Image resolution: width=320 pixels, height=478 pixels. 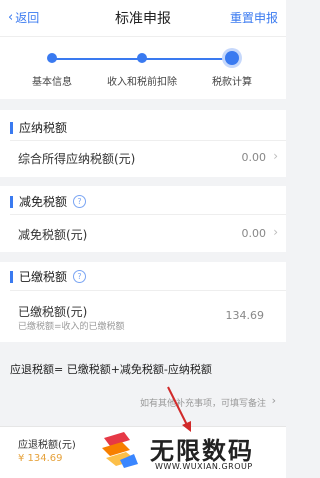 I want to click on step-progress: 基本信息 收入和税前扣除 税款计算, so click(x=143, y=67).